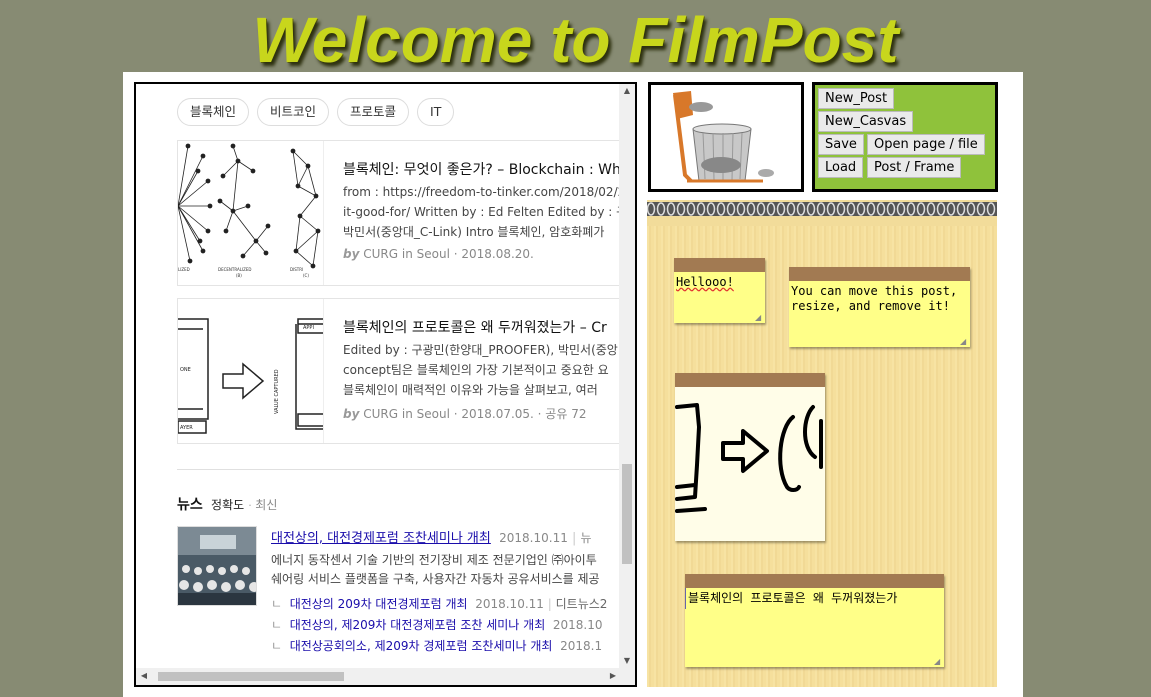 This screenshot has width=1151, height=697. I want to click on meta-text: CURG in Seoul · 2018.08.20., so click(448, 254).